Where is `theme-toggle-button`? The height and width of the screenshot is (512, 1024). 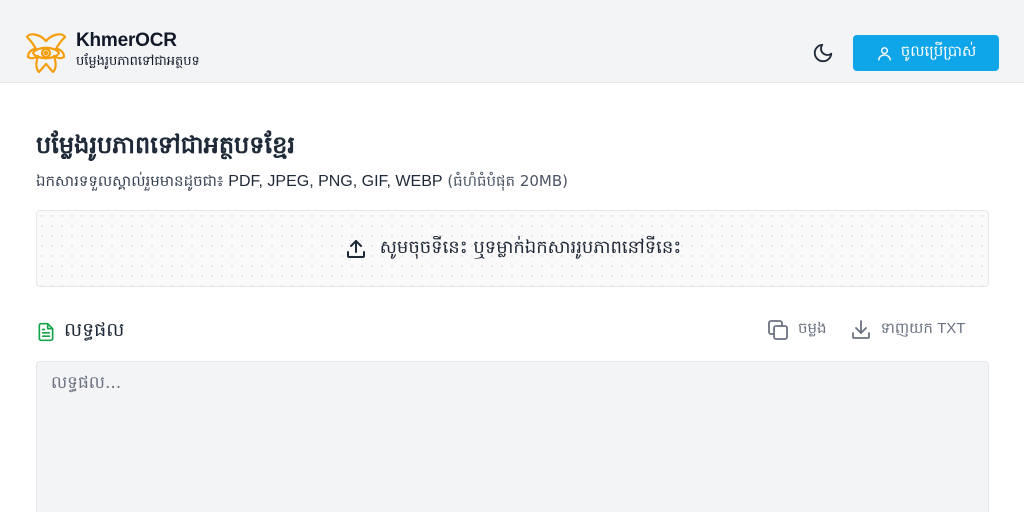 theme-toggle-button is located at coordinates (823, 53).